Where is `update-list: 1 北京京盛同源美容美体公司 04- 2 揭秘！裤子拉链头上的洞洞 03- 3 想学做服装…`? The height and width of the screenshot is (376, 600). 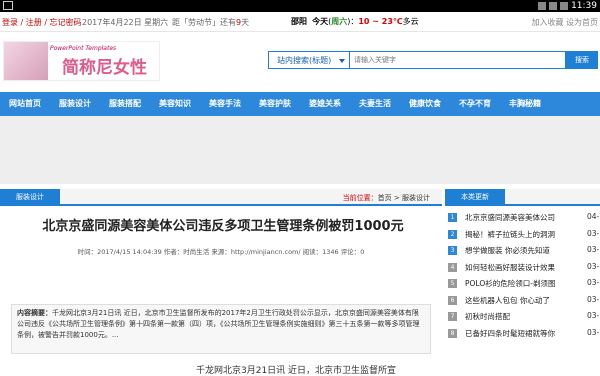 update-list: 1 北京京盛同源美容美体公司 04- 2 揭秘！裤子拉链头上的洞洞 03- 3 想学做服装… is located at coordinates (522, 276).